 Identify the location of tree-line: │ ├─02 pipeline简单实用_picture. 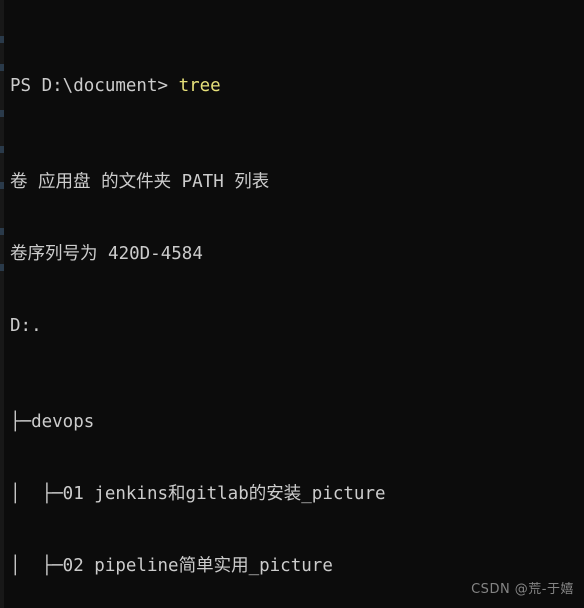
(171, 566).